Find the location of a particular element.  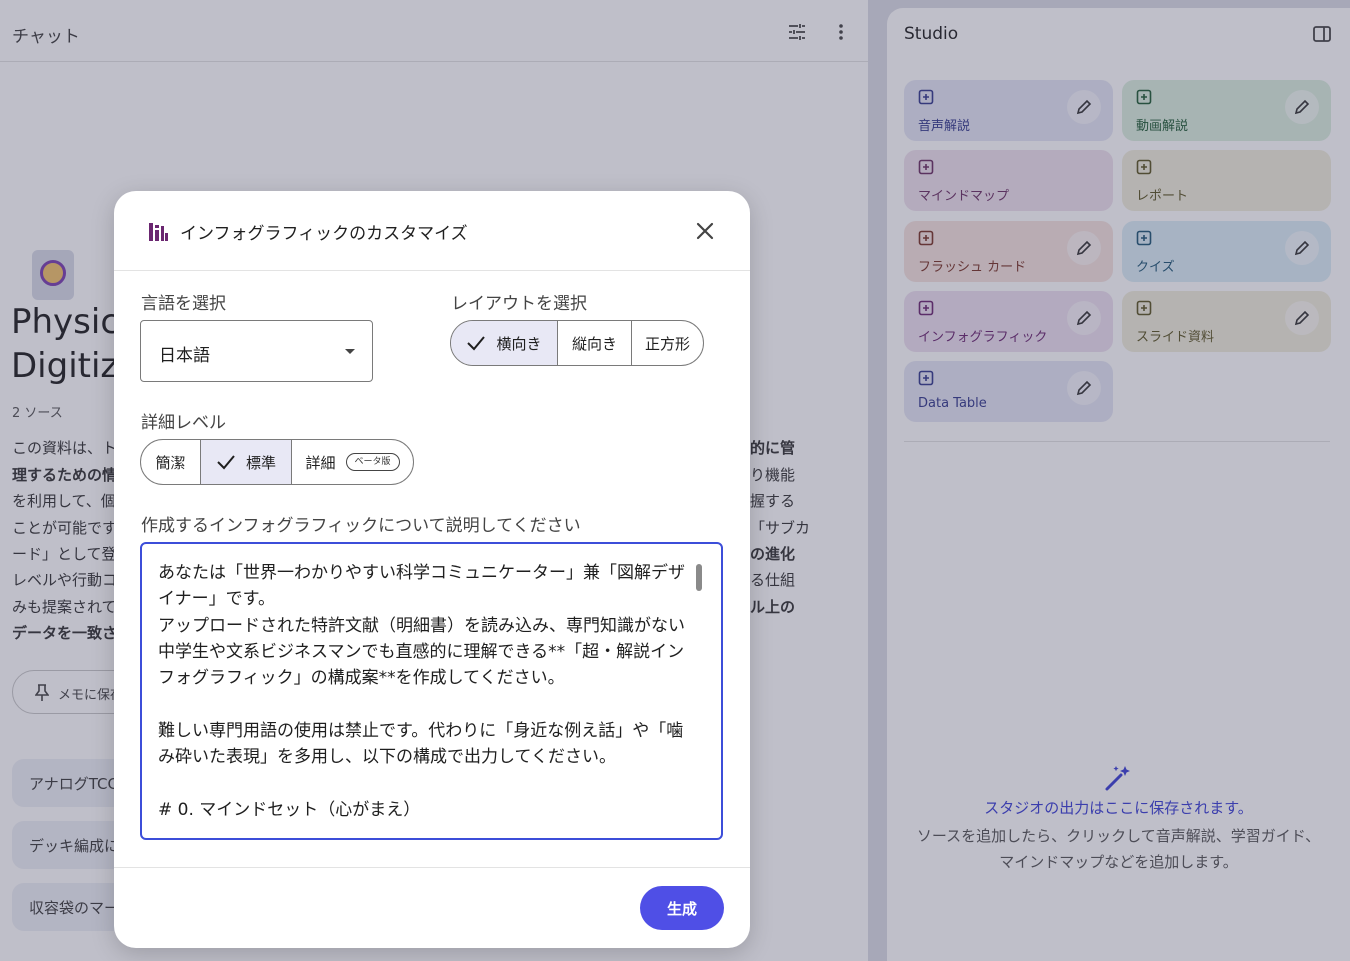

textarea-scrollbar is located at coordinates (699, 577).